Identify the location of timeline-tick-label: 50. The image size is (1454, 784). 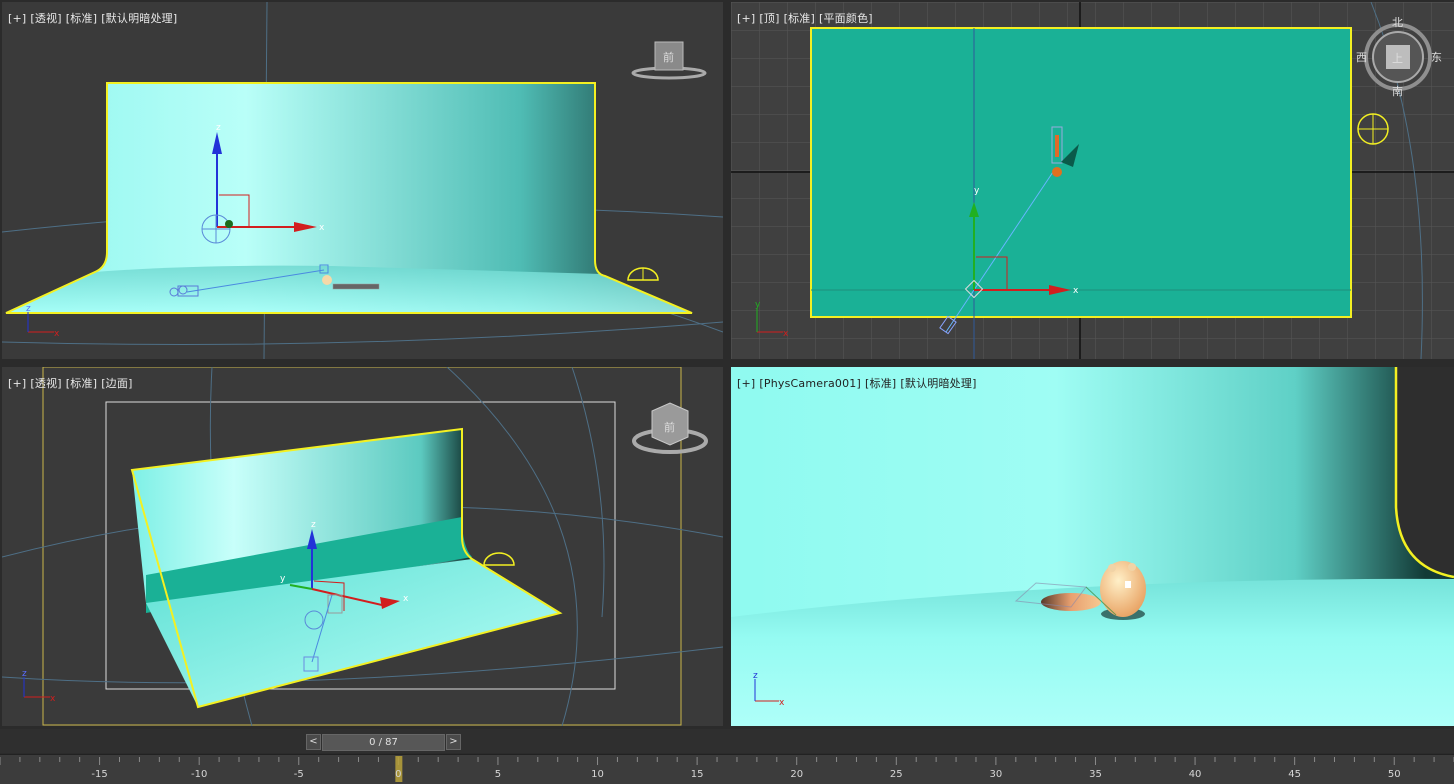
(1394, 774).